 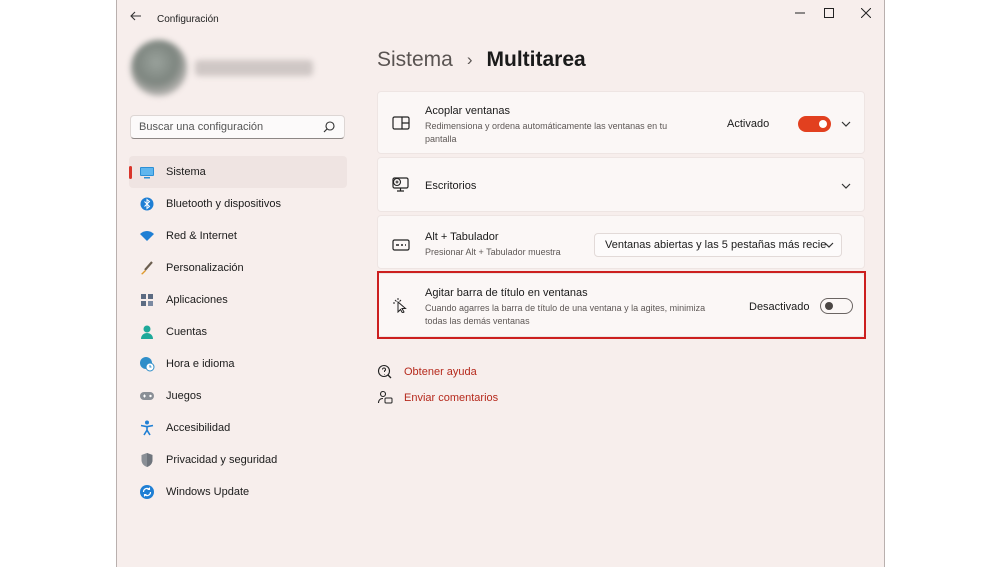 I want to click on close-button, so click(x=866, y=15).